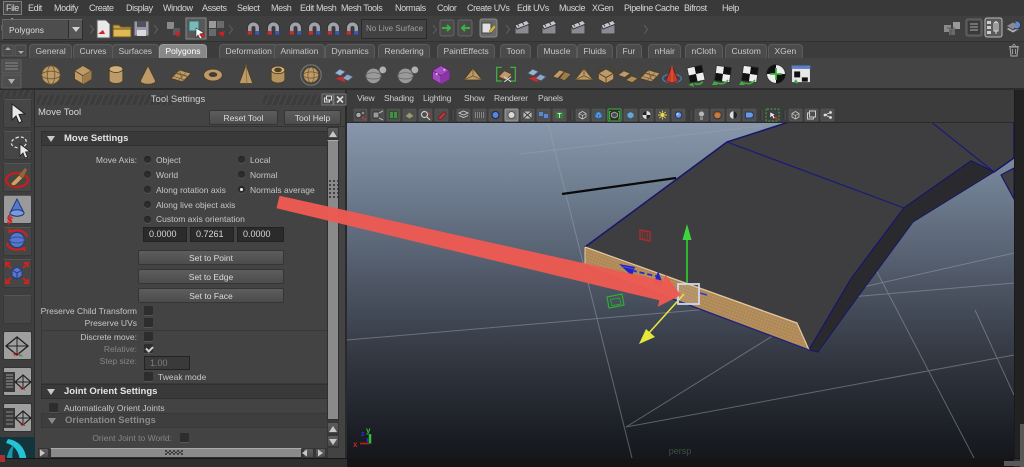 The width and height of the screenshot is (1024, 467). Describe the element at coordinates (363, 434) in the screenshot. I see `svg-text: z` at that location.